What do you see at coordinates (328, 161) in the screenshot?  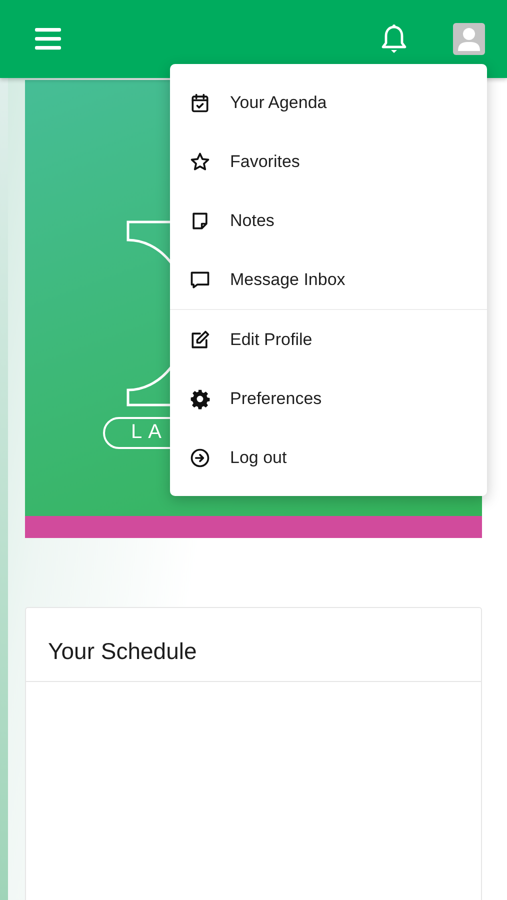 I see `menu-item: Favorites` at bounding box center [328, 161].